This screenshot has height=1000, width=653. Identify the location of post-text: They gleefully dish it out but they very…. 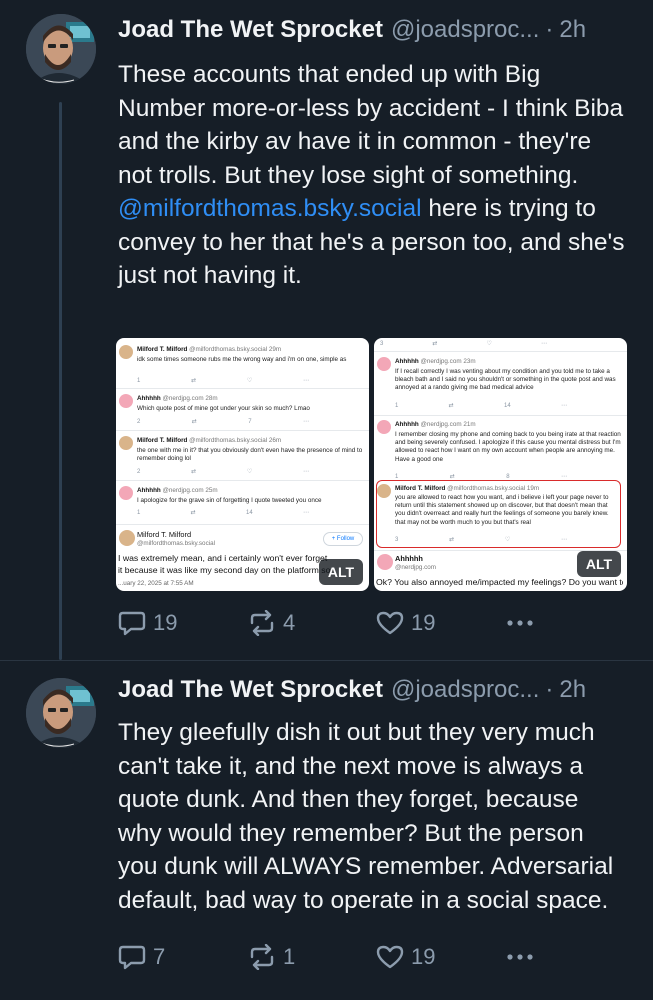
(366, 816).